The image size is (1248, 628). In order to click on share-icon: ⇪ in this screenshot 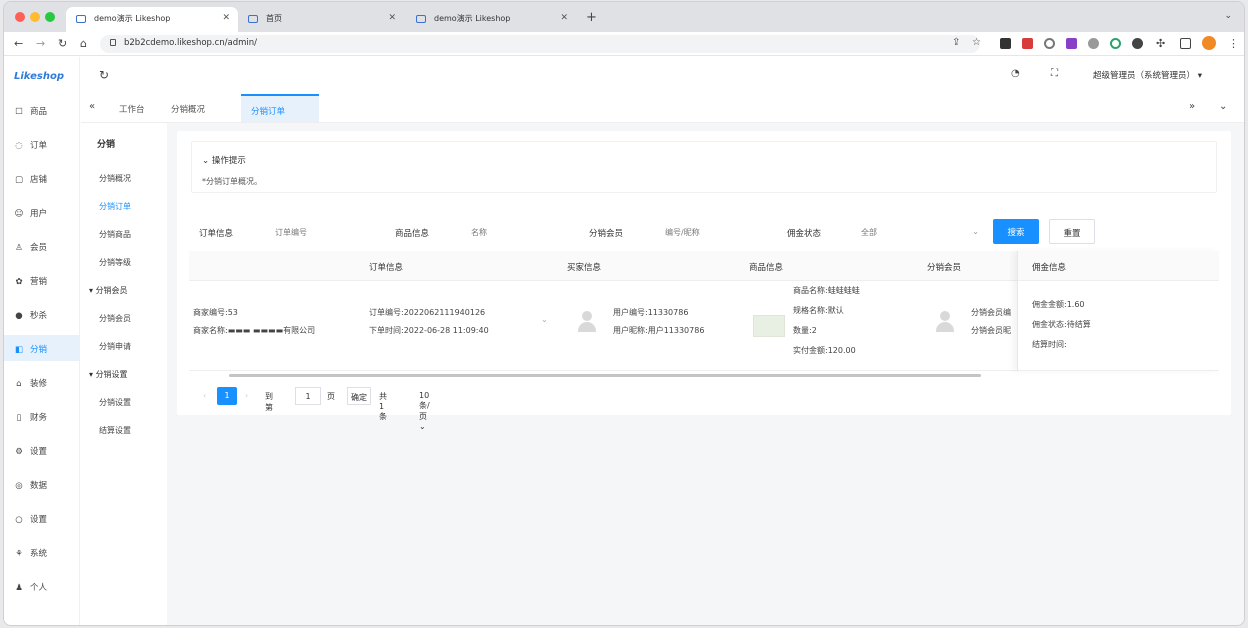, I will do `click(956, 42)`.